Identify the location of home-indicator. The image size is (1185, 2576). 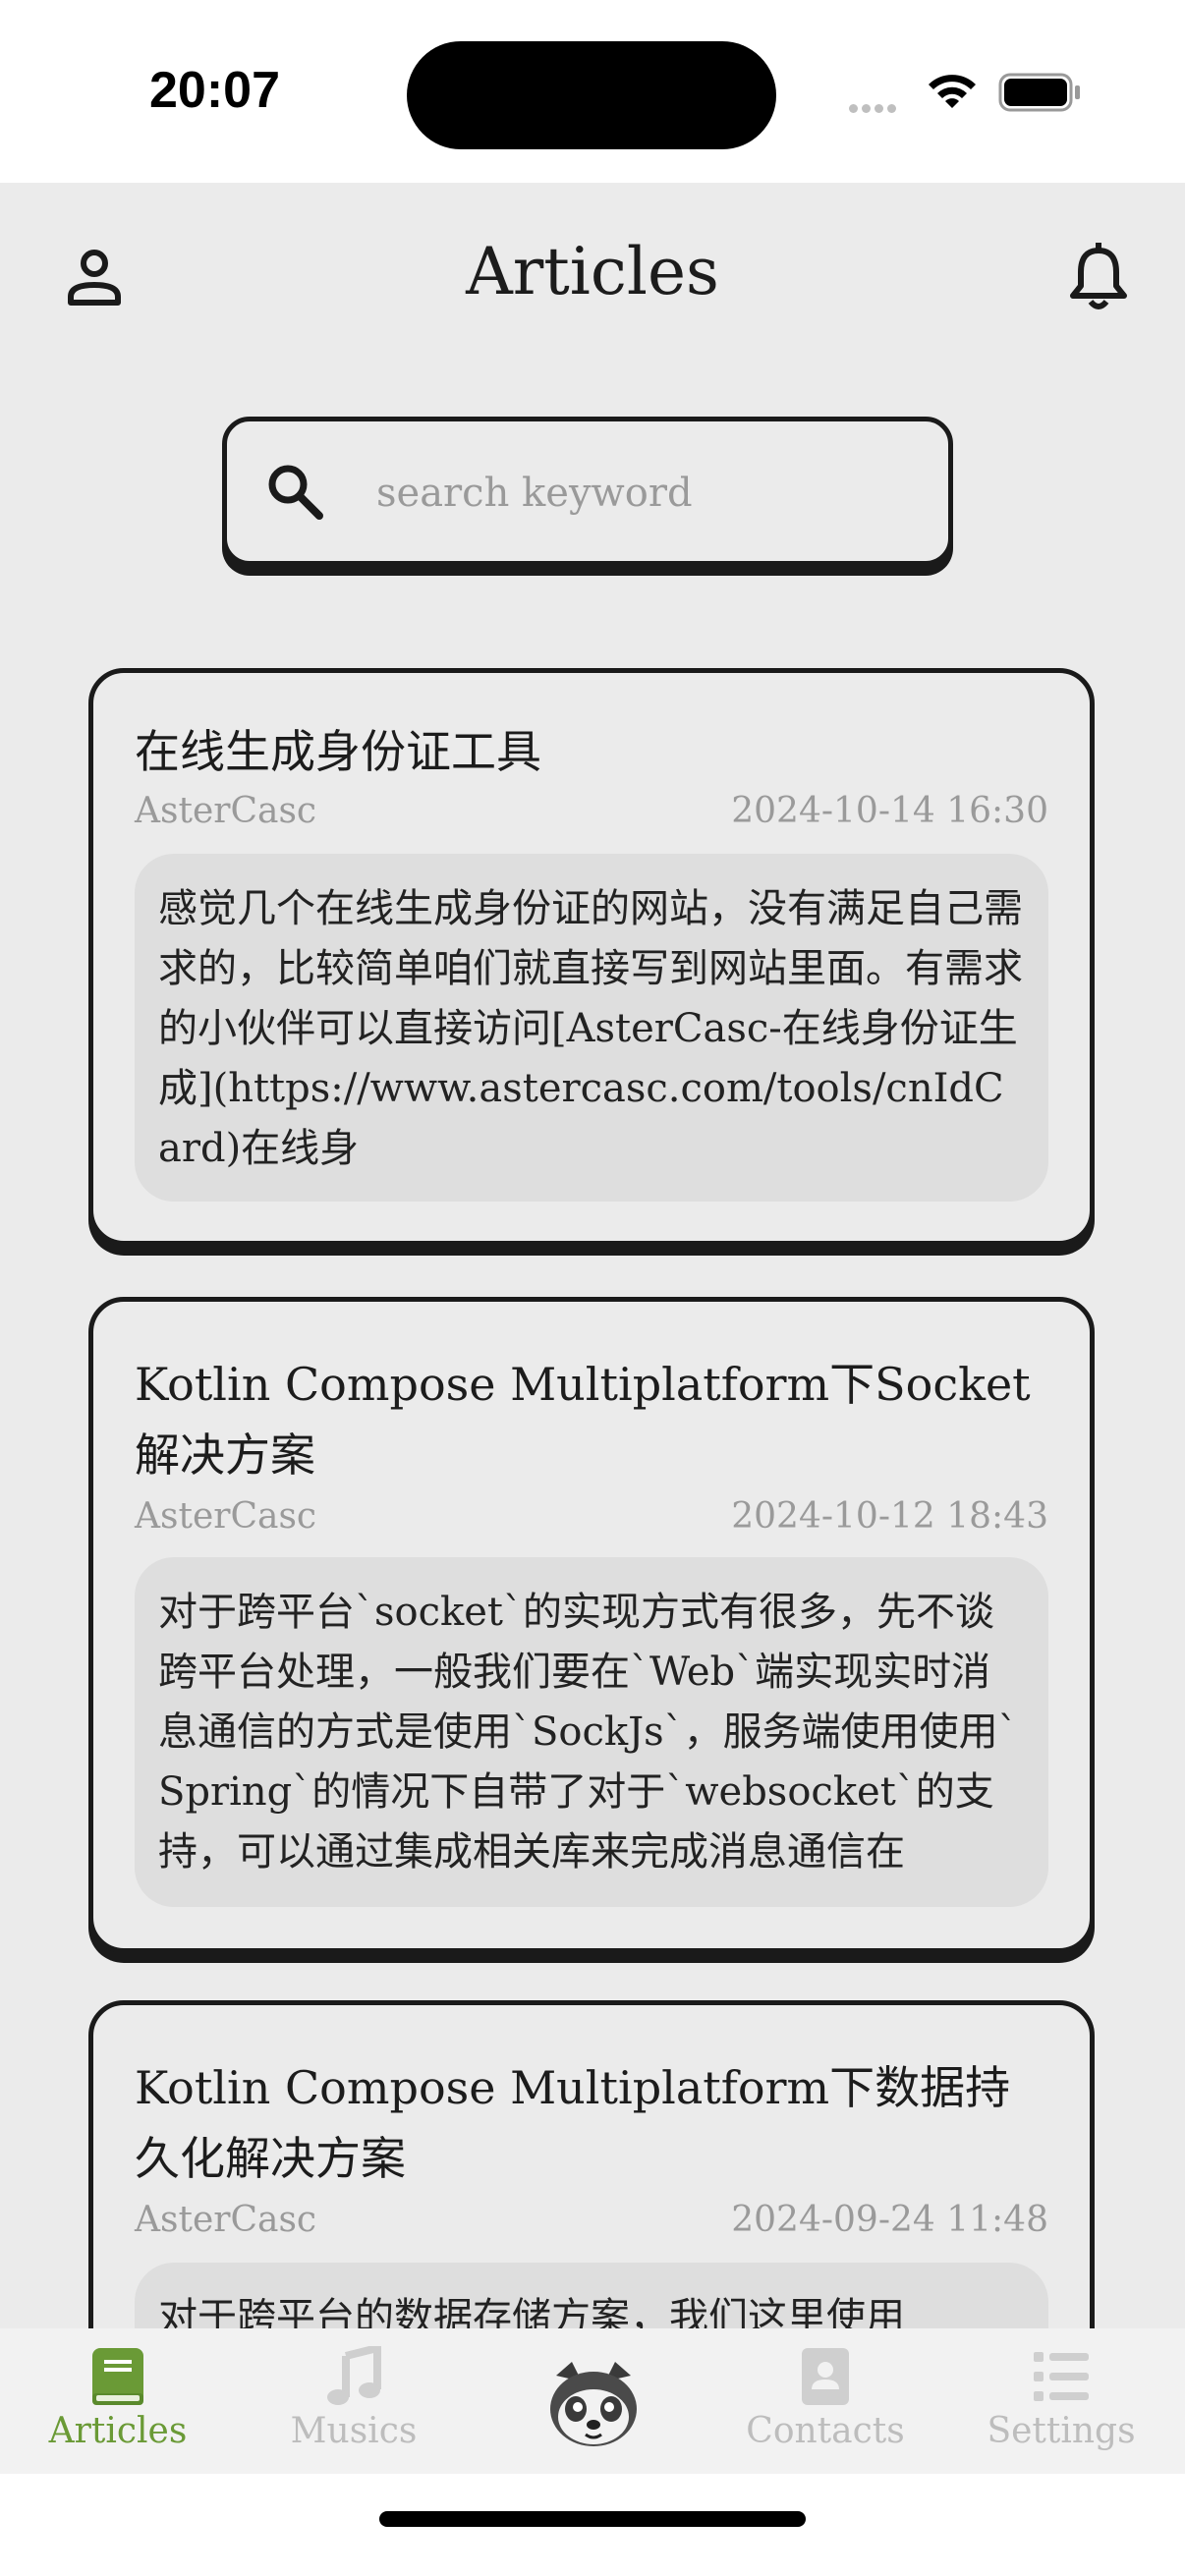
(592, 2519).